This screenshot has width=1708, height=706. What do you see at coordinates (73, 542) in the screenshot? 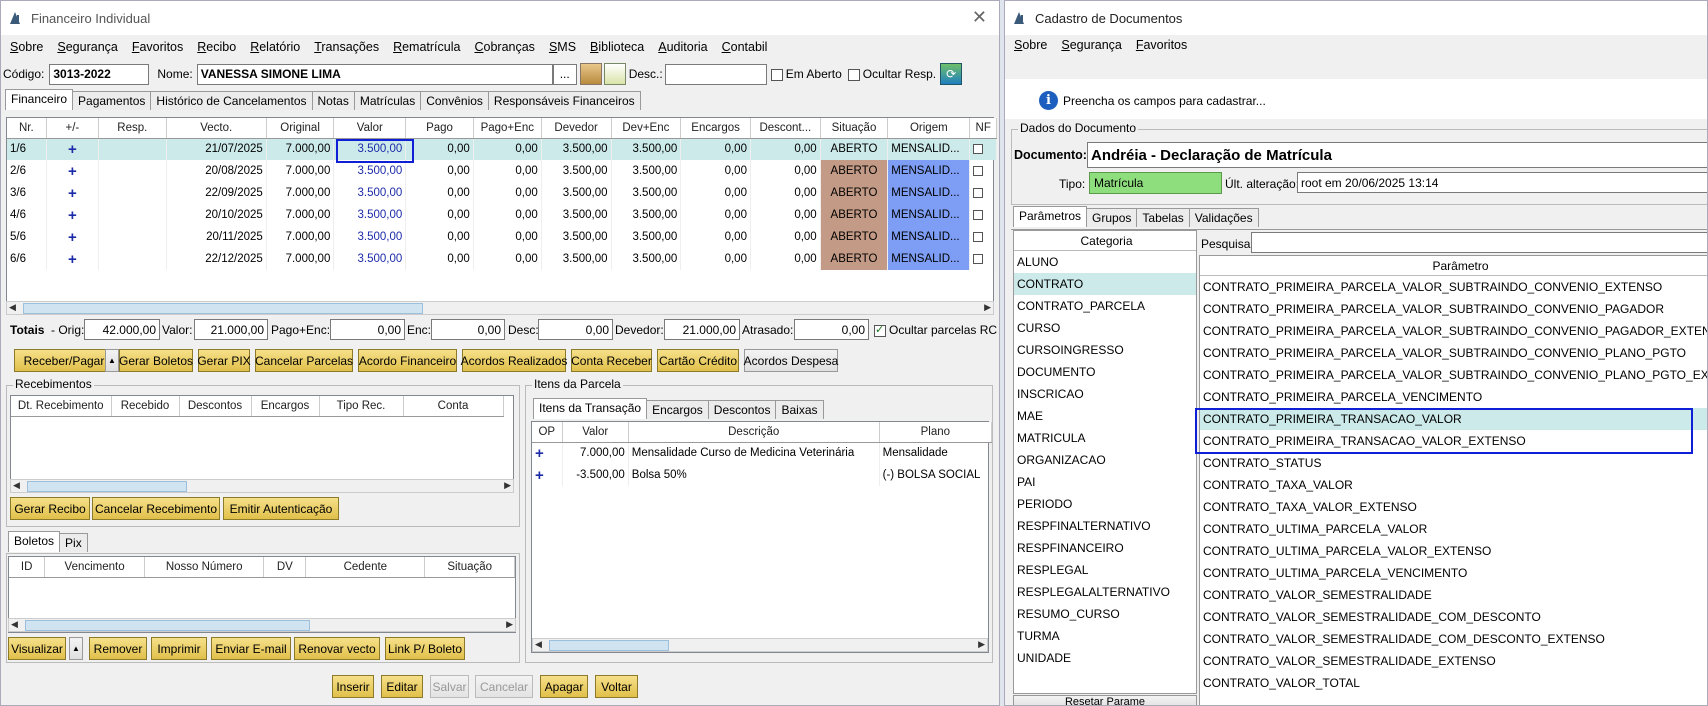
I see `tab-pix: Pix` at bounding box center [73, 542].